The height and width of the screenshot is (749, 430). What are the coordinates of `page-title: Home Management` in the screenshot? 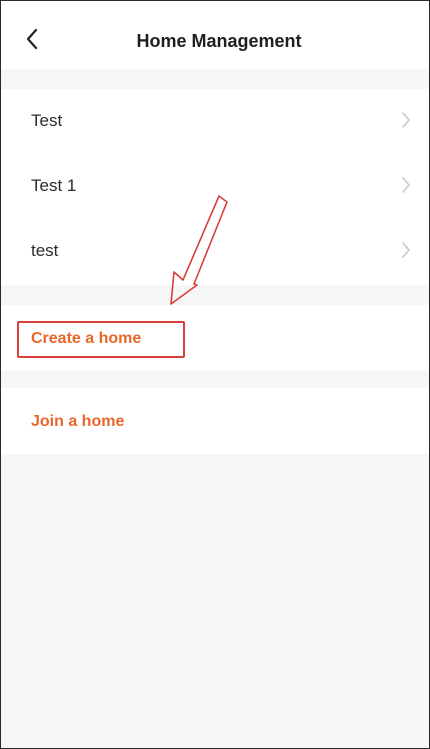 It's located at (219, 41).